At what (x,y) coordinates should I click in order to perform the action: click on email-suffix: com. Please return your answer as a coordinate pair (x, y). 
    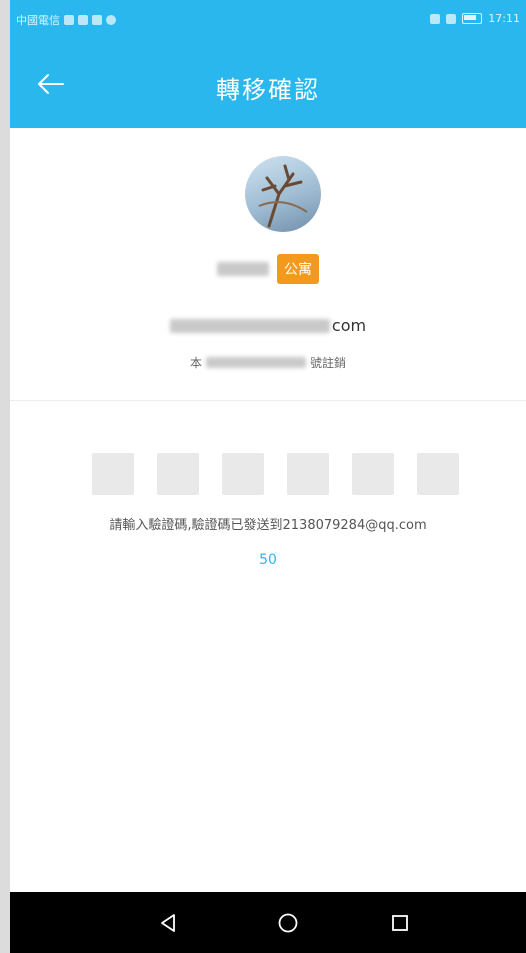
    Looking at the image, I should click on (349, 325).